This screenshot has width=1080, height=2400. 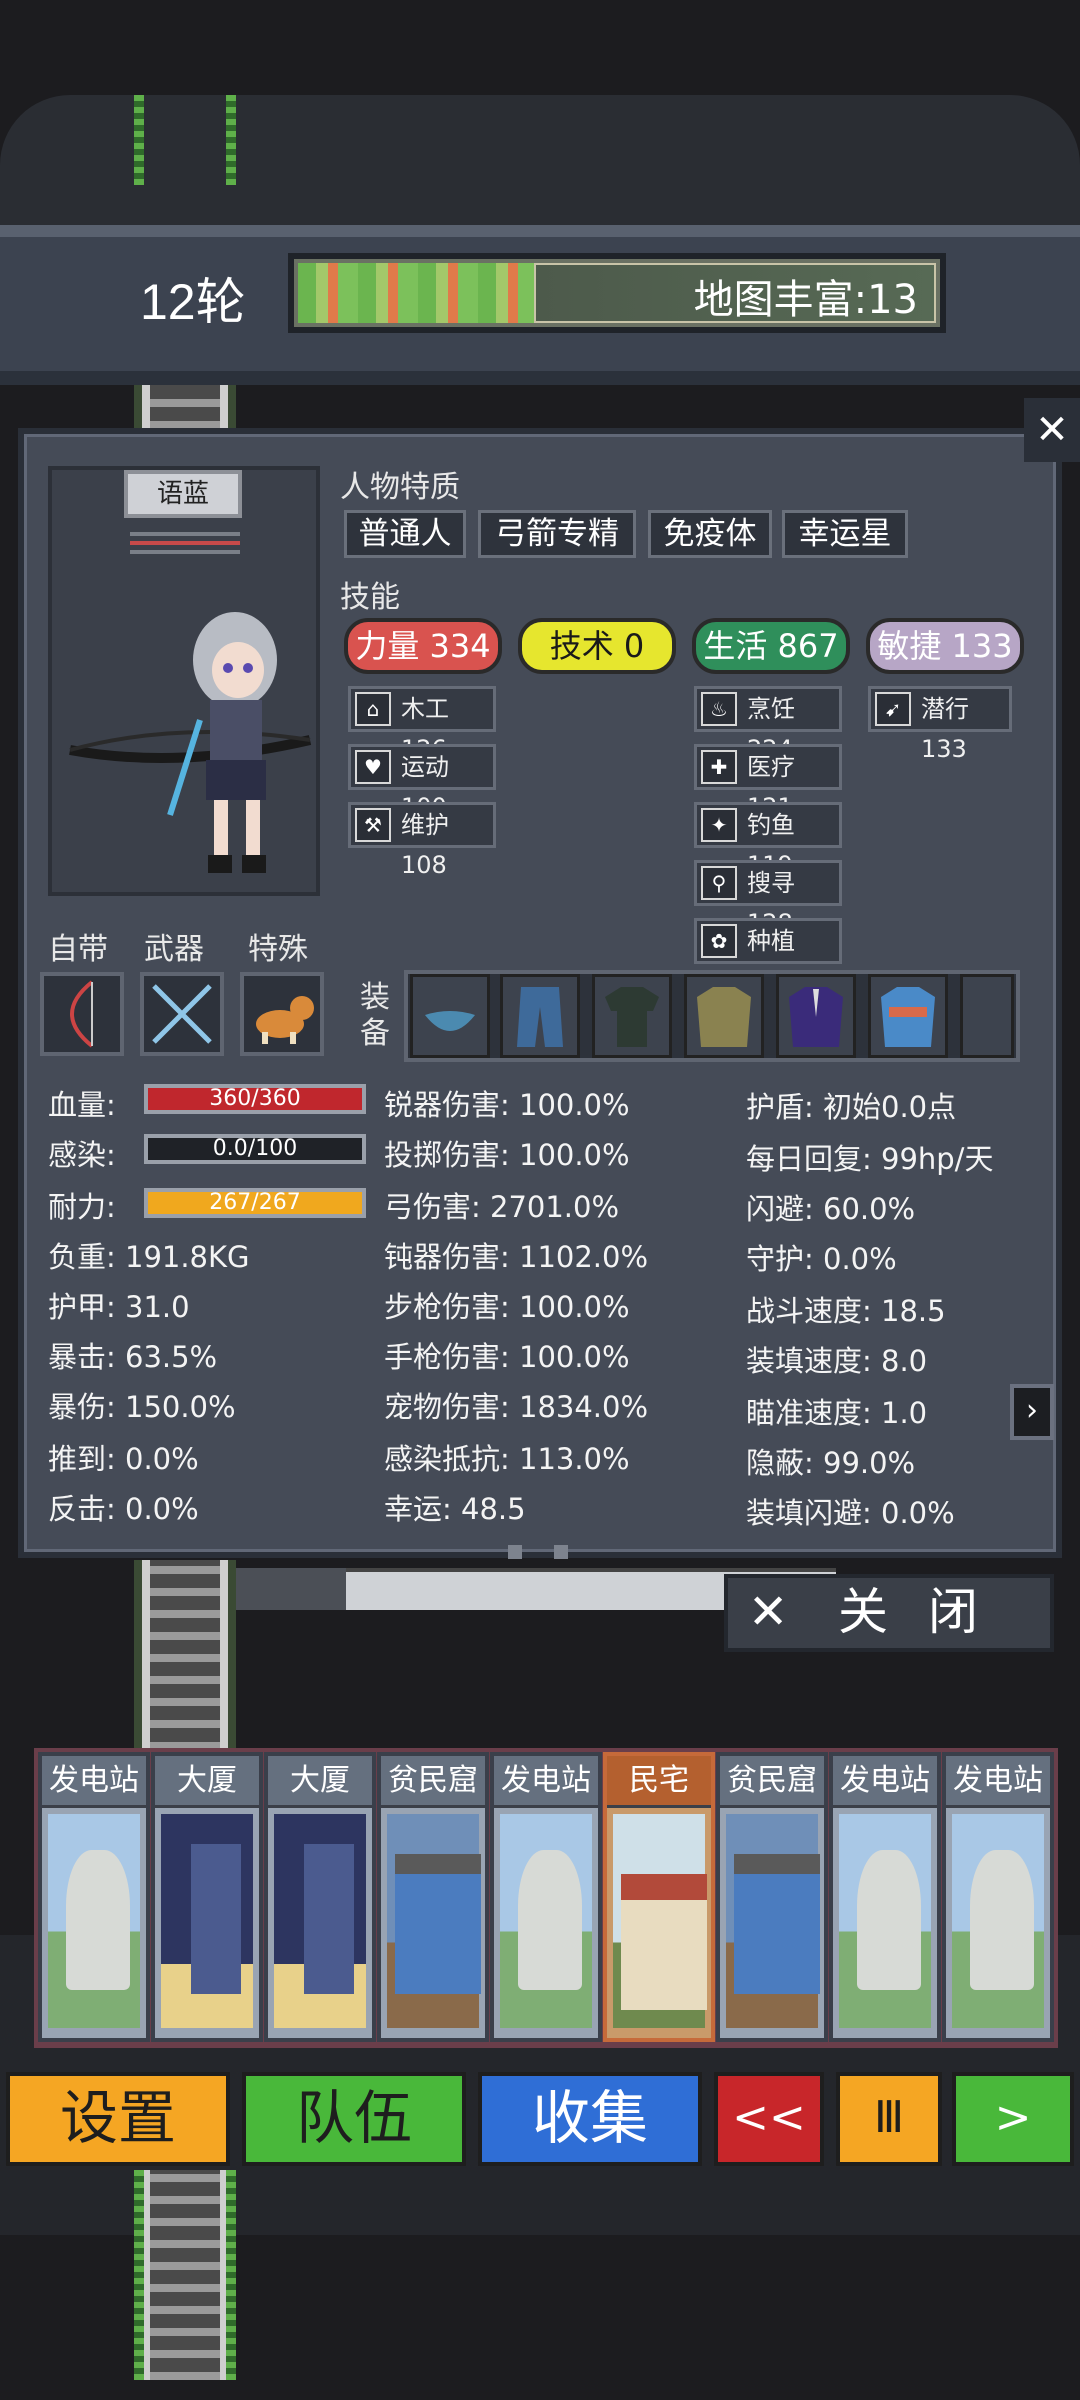 What do you see at coordinates (851, 1107) in the screenshot?
I see `stat-shield: 护盾: 初始0.0点` at bounding box center [851, 1107].